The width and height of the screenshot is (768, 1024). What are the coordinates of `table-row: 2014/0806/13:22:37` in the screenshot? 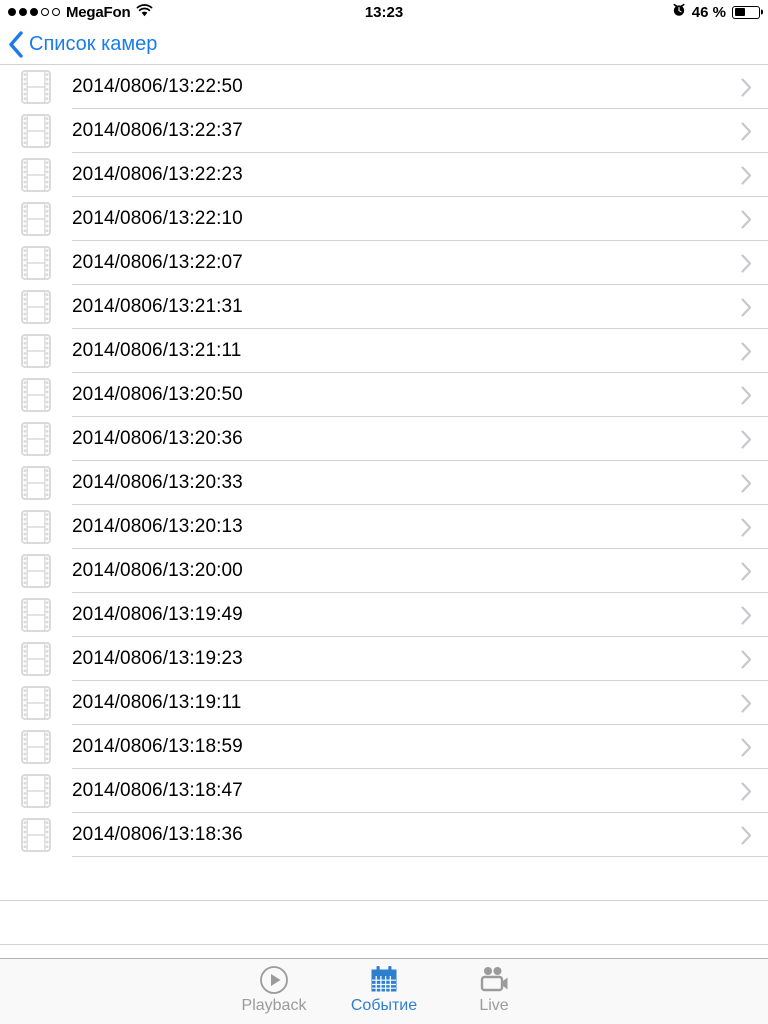 It's located at (384, 131).